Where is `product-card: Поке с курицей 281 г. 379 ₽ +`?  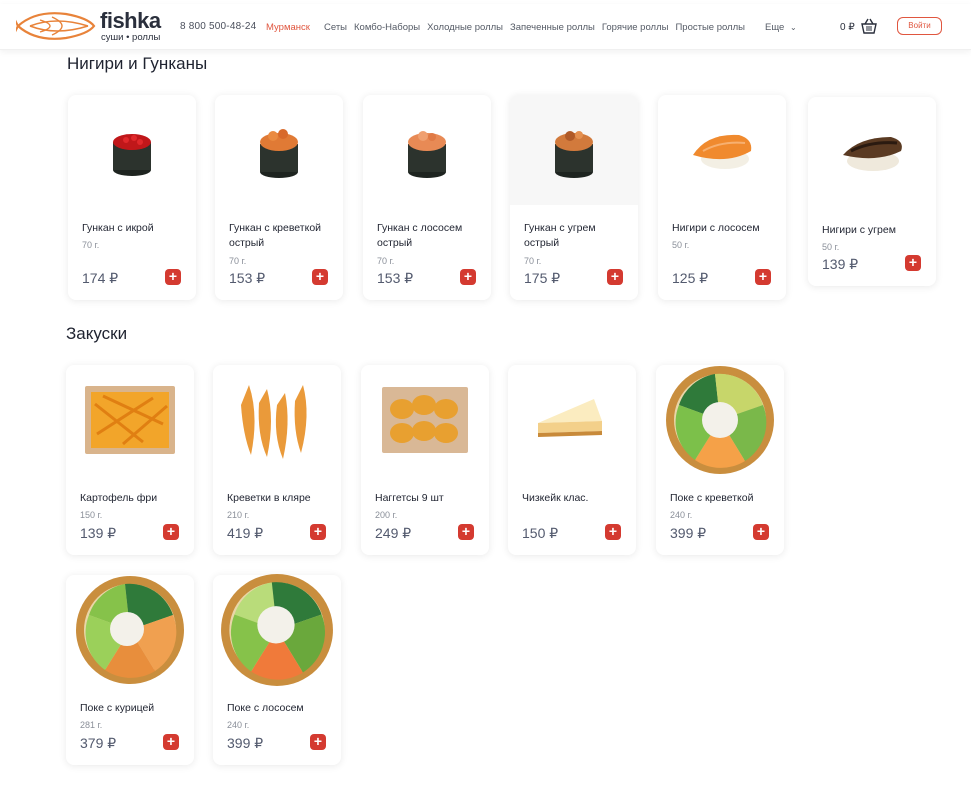 product-card: Поке с курицей 281 г. 379 ₽ + is located at coordinates (130, 670).